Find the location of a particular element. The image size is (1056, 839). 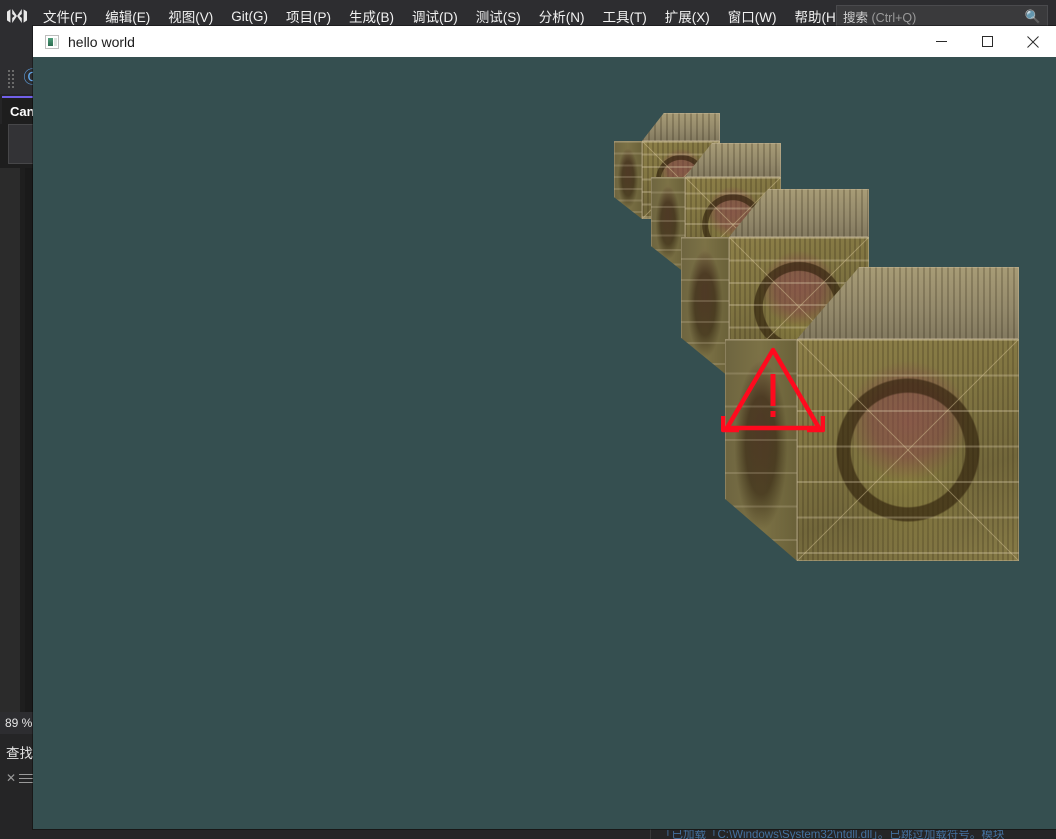

search-shortcut: (Ctrl+Q) is located at coordinates (894, 17).